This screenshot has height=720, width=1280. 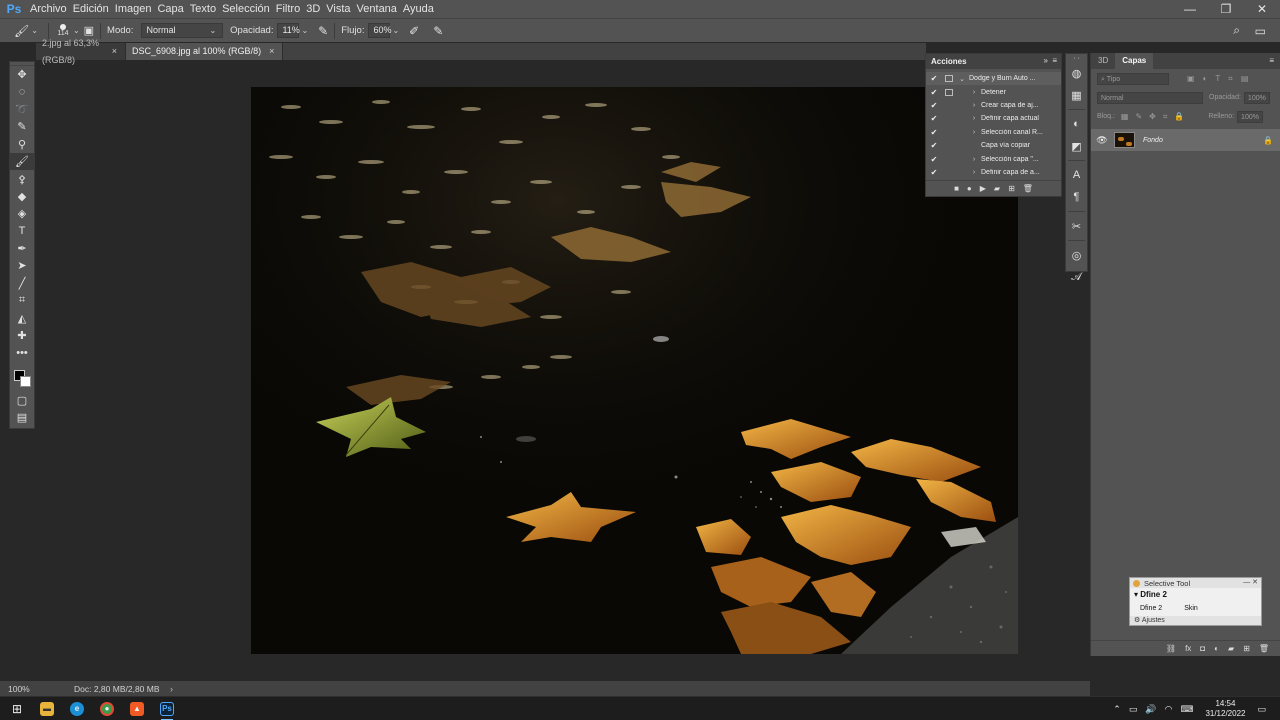 I want to click on color-swatches, so click(x=22, y=377).